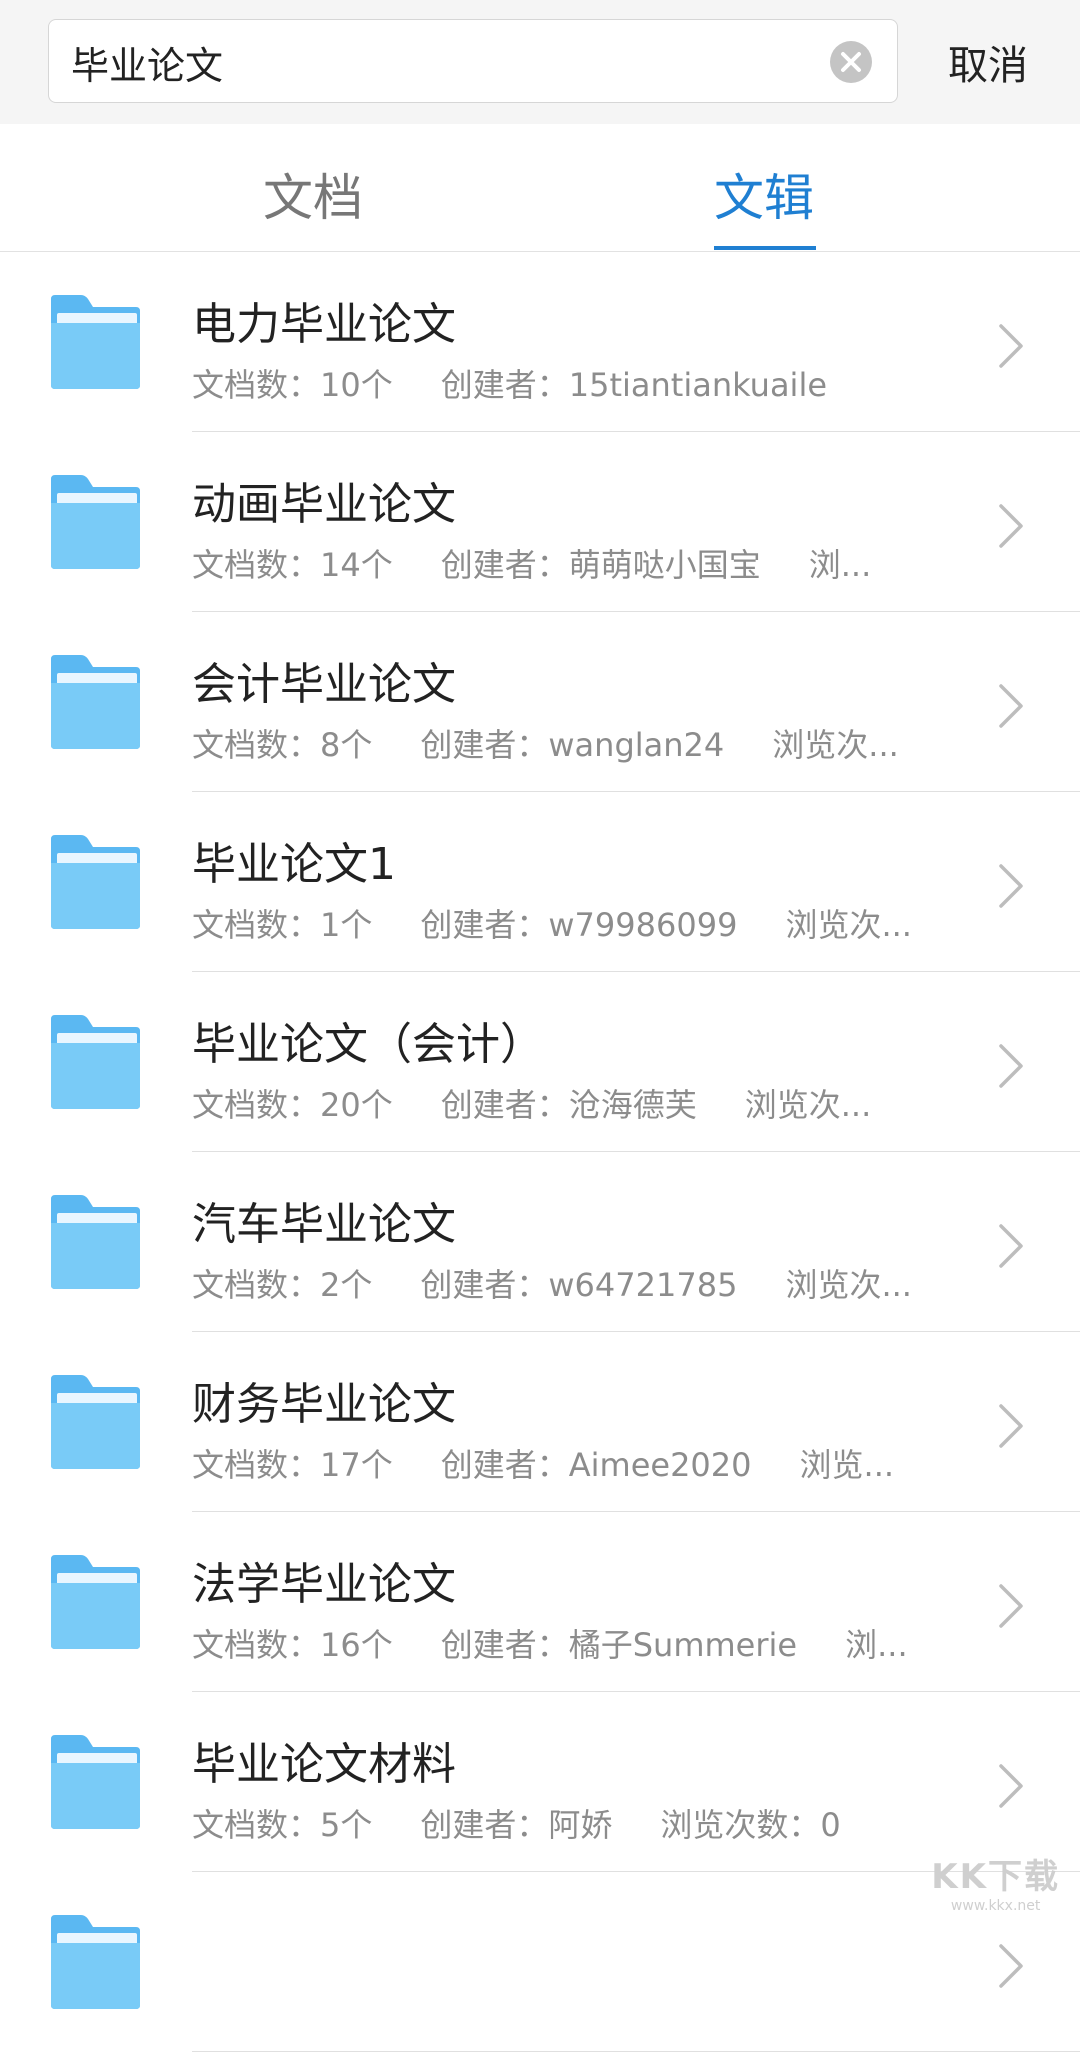 This screenshot has height=2052, width=1080. I want to click on creator: 创建者：萌萌哒小国宝, so click(601, 565).